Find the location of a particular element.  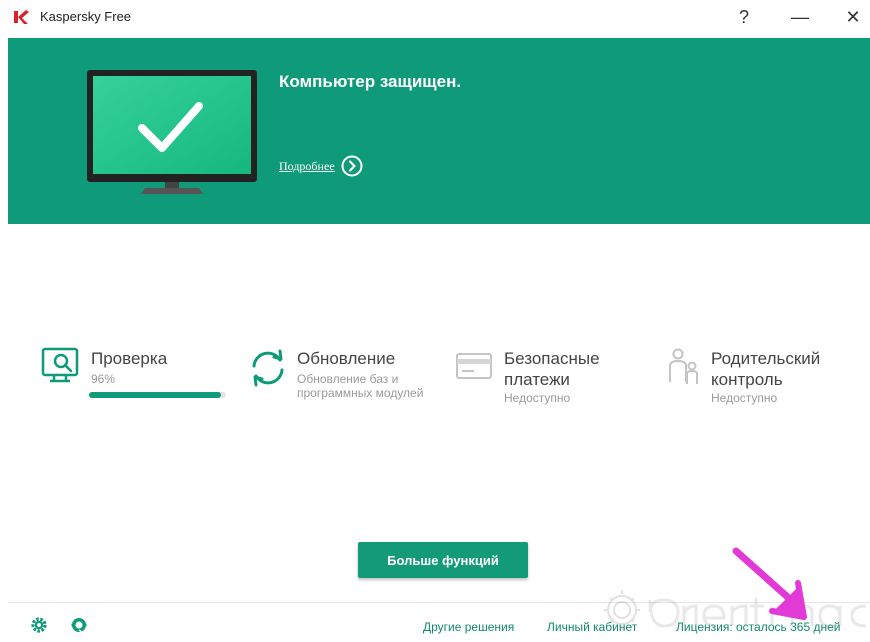

scan-progress-bar is located at coordinates (157, 395).